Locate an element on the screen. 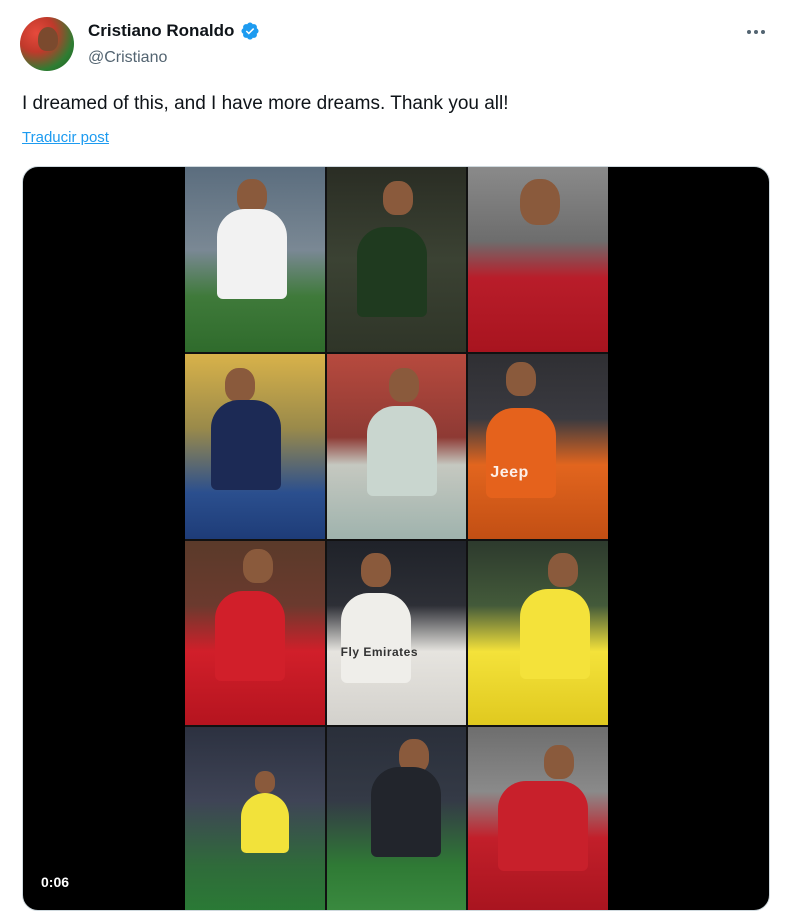 Image resolution: width=789 pixels, height=918 pixels. jersey-text: Fly Emirates is located at coordinates (379, 651).